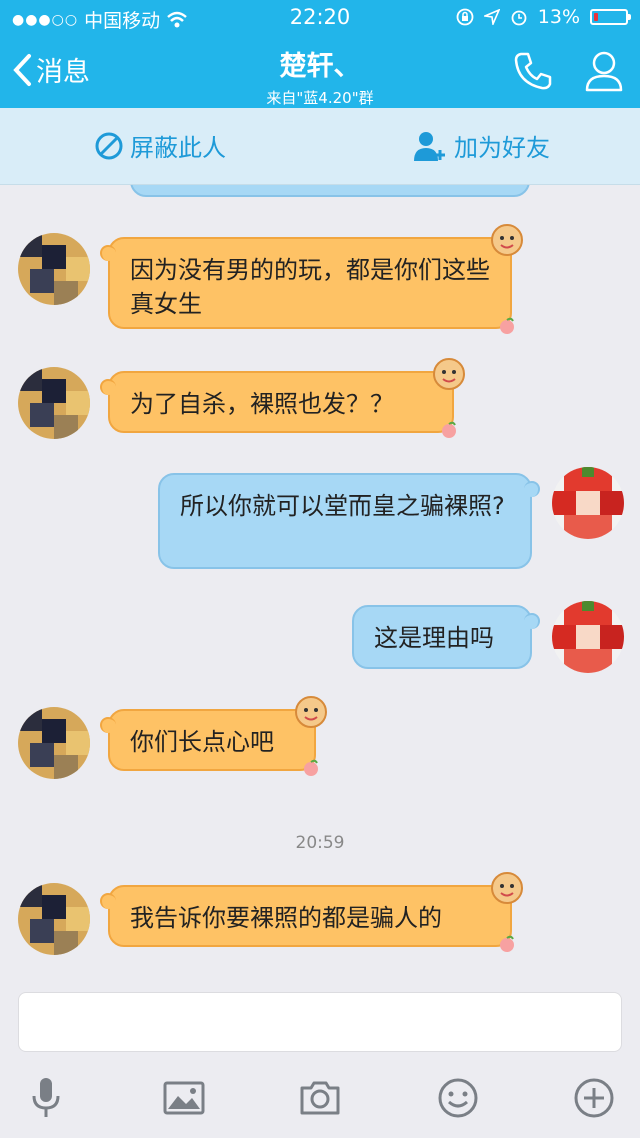 Image resolution: width=640 pixels, height=1138 pixels. I want to click on rotation-lock-icon, so click(465, 17).